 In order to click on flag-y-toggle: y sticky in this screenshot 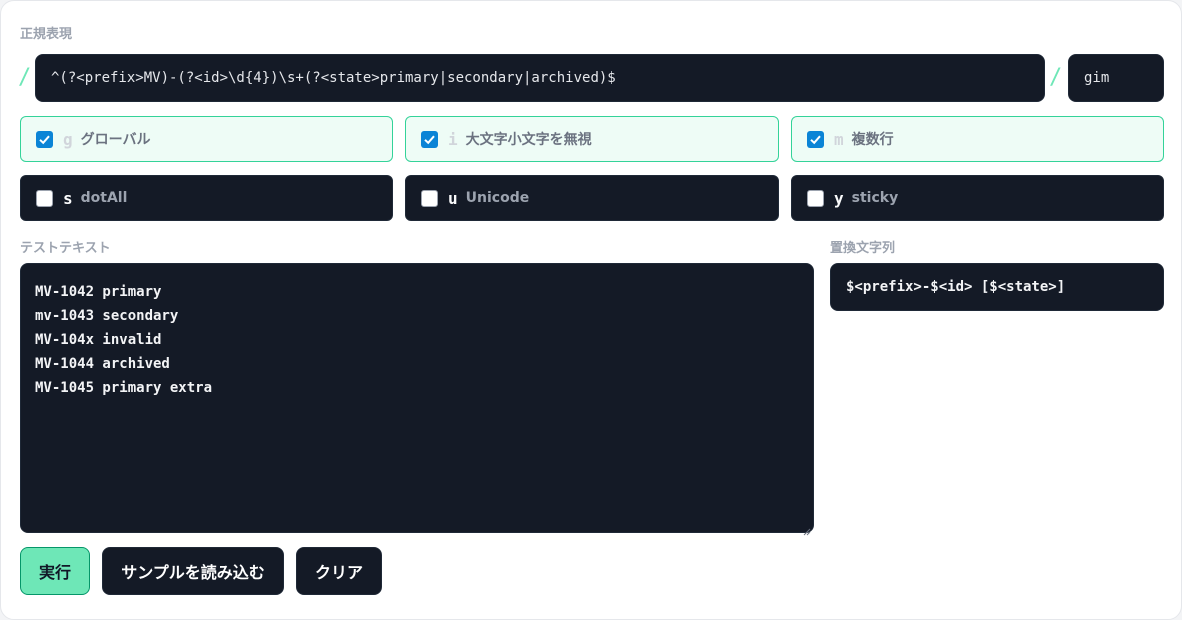, I will do `click(977, 198)`.